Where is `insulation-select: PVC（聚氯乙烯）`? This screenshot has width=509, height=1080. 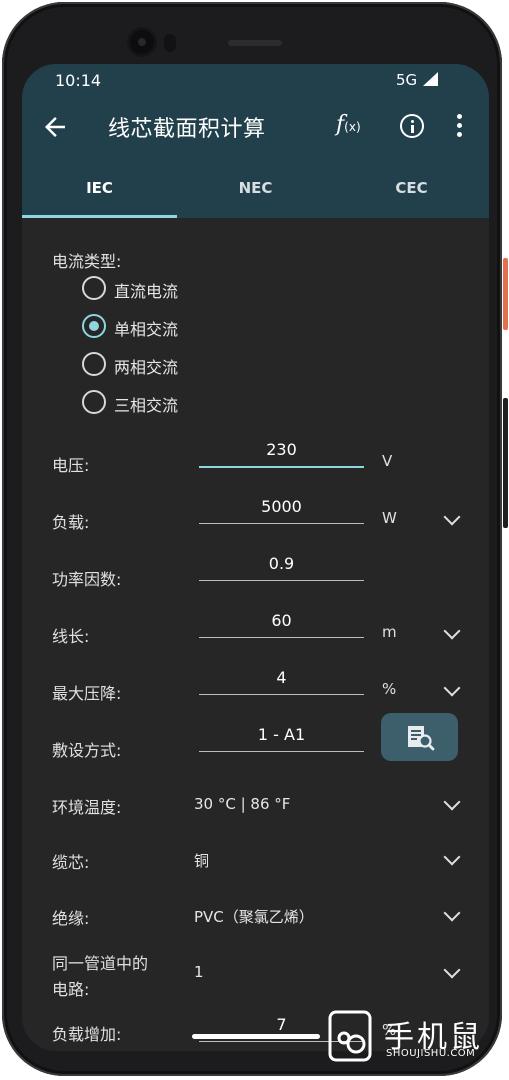
insulation-select: PVC（聚氯乙烯） is located at coordinates (254, 916).